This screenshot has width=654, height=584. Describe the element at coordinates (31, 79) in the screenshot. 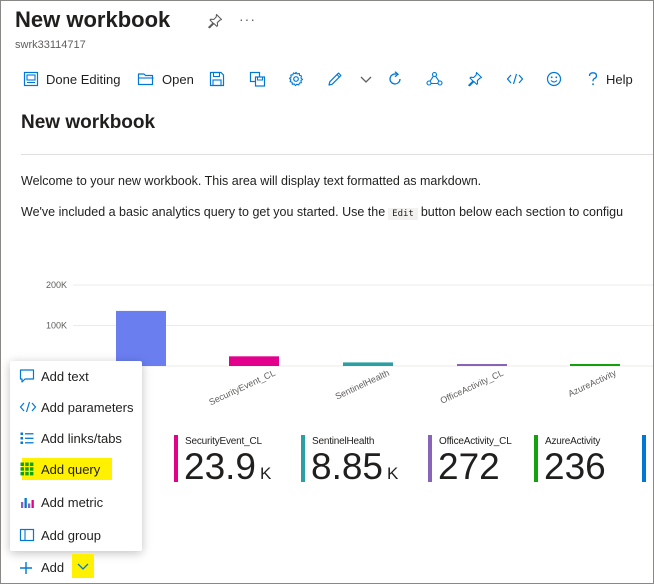

I see `edit-done-icon` at that location.